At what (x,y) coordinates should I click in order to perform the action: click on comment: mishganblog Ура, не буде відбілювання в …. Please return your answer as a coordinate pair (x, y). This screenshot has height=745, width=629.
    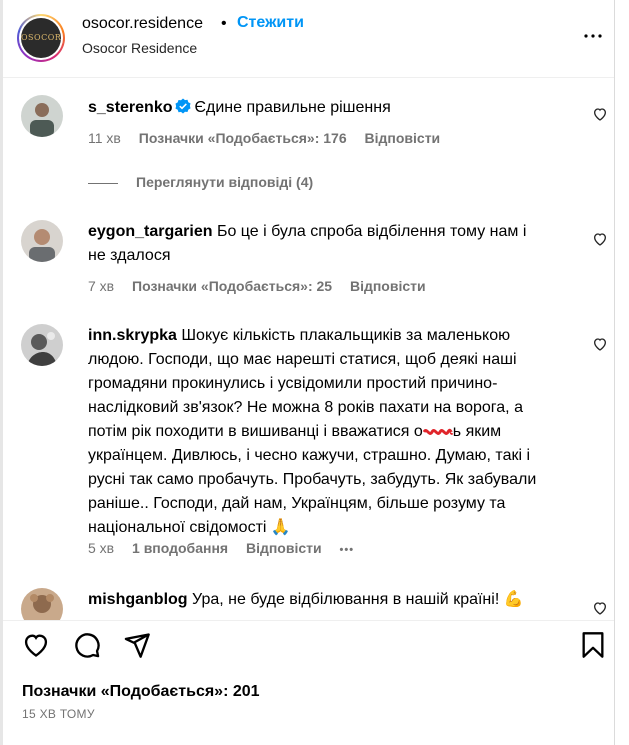
    Looking at the image, I should click on (308, 603).